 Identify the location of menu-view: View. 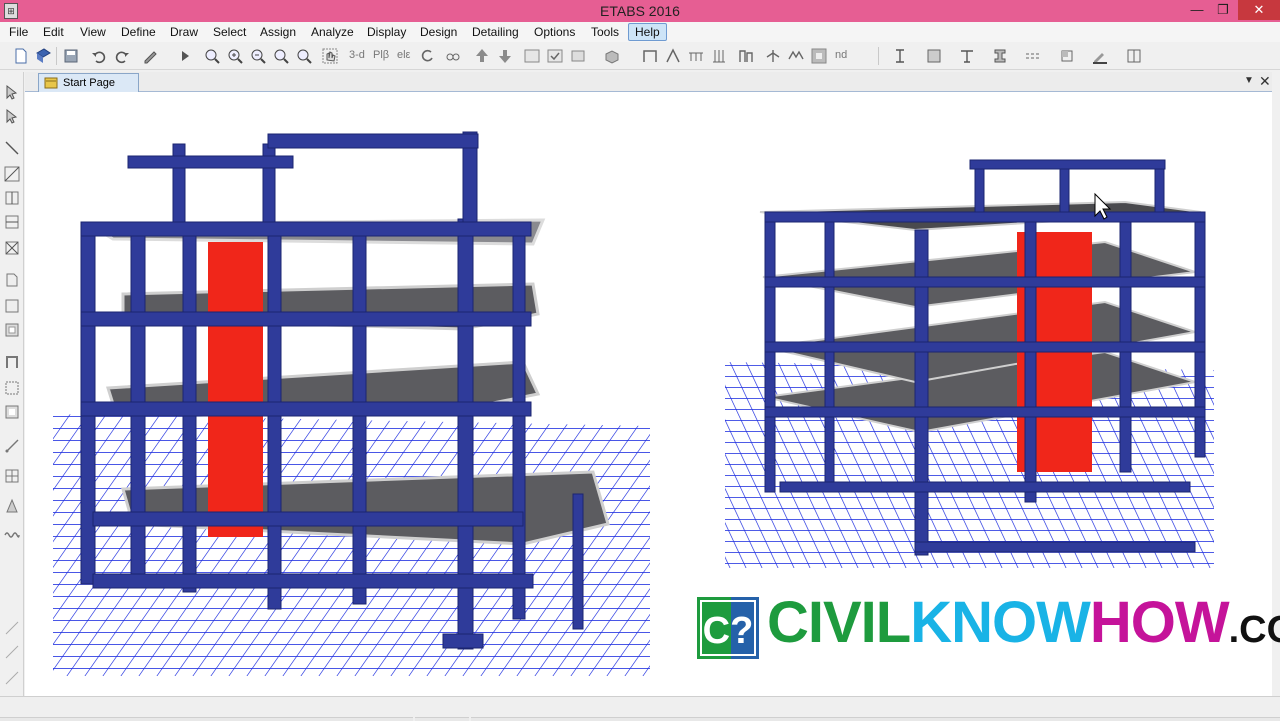
(93, 32).